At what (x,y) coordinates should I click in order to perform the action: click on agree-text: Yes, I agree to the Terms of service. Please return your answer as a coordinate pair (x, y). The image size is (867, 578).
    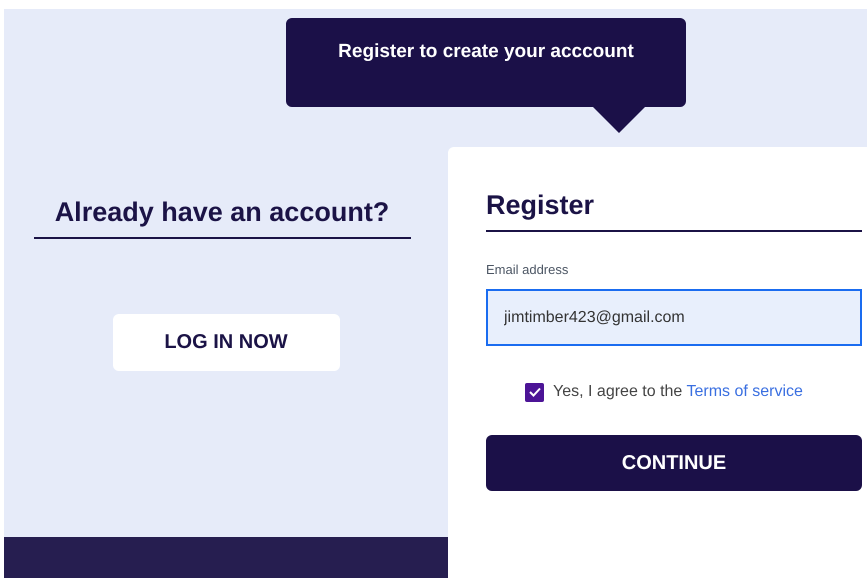
    Looking at the image, I should click on (678, 392).